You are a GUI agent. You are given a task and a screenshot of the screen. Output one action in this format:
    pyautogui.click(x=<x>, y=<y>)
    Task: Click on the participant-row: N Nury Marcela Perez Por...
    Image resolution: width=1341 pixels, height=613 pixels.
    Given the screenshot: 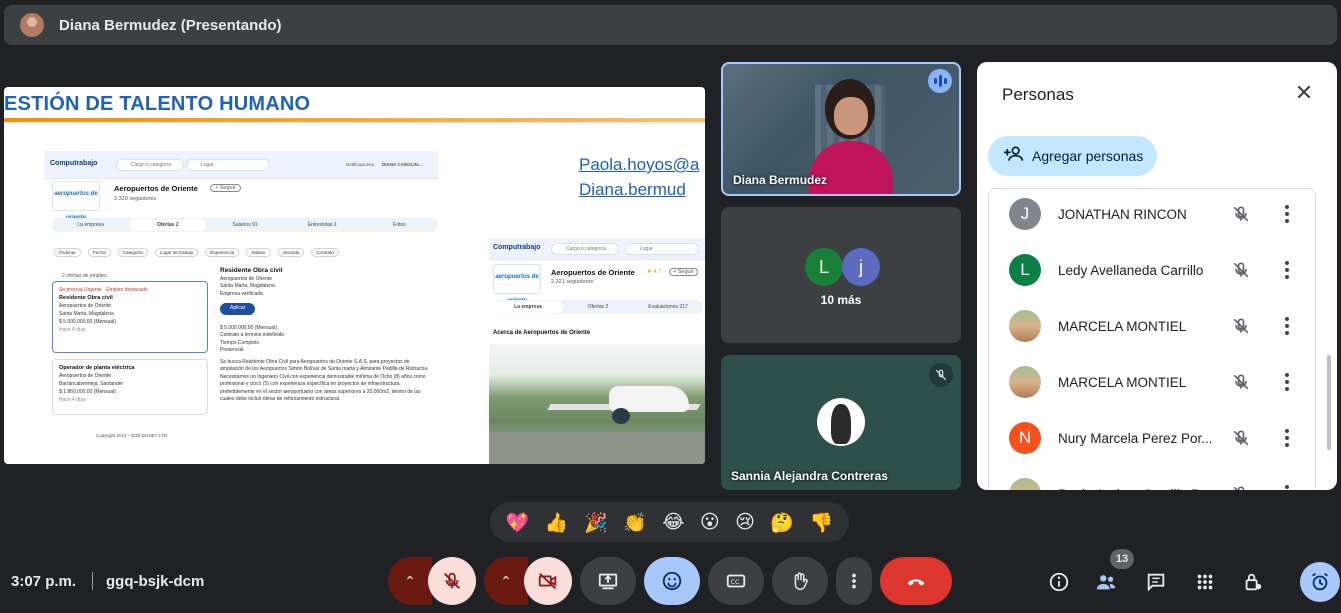 What is the action you would take?
    pyautogui.click(x=1152, y=438)
    